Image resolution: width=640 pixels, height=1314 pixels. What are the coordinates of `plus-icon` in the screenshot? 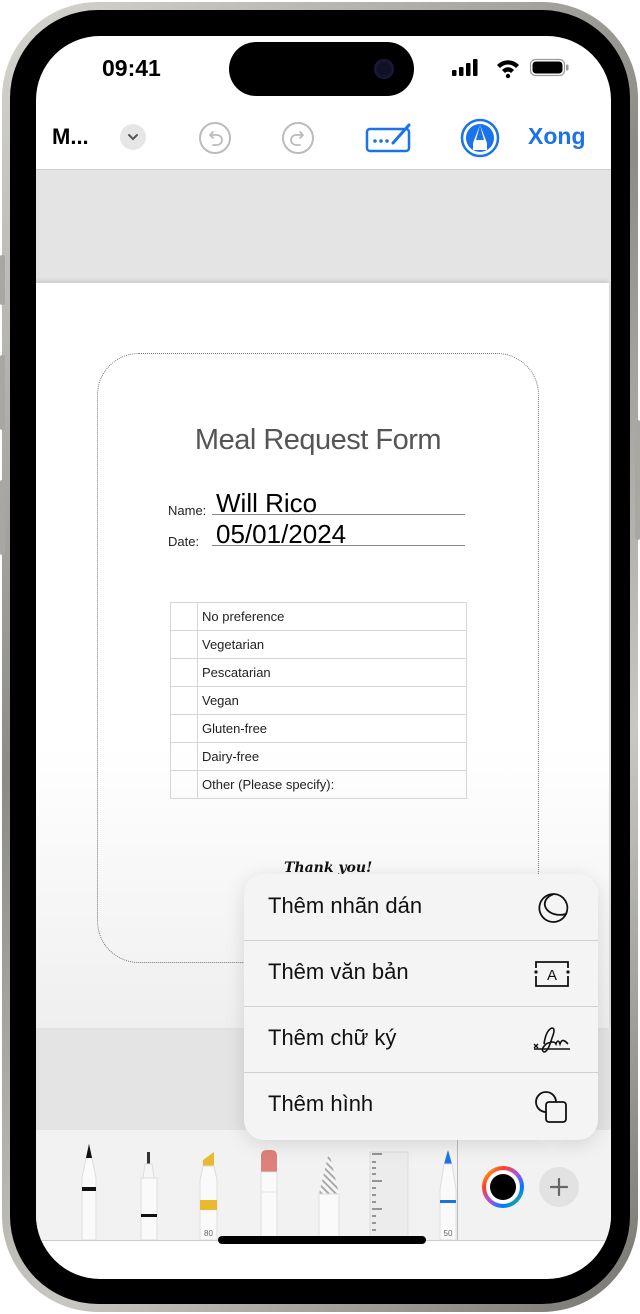 It's located at (559, 1187).